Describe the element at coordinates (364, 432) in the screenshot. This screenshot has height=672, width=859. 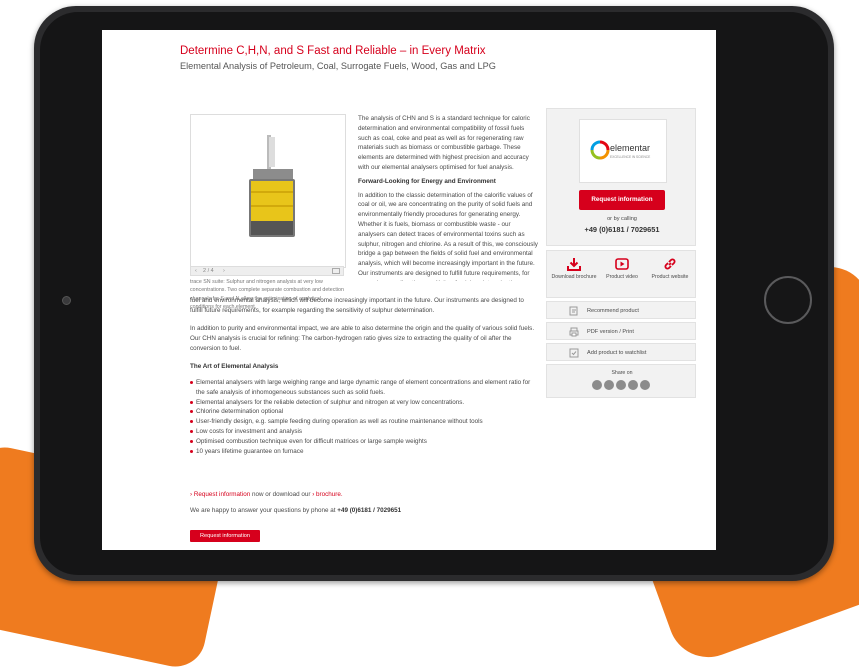
I see `list-item: Low costs for investment and analysis` at that location.